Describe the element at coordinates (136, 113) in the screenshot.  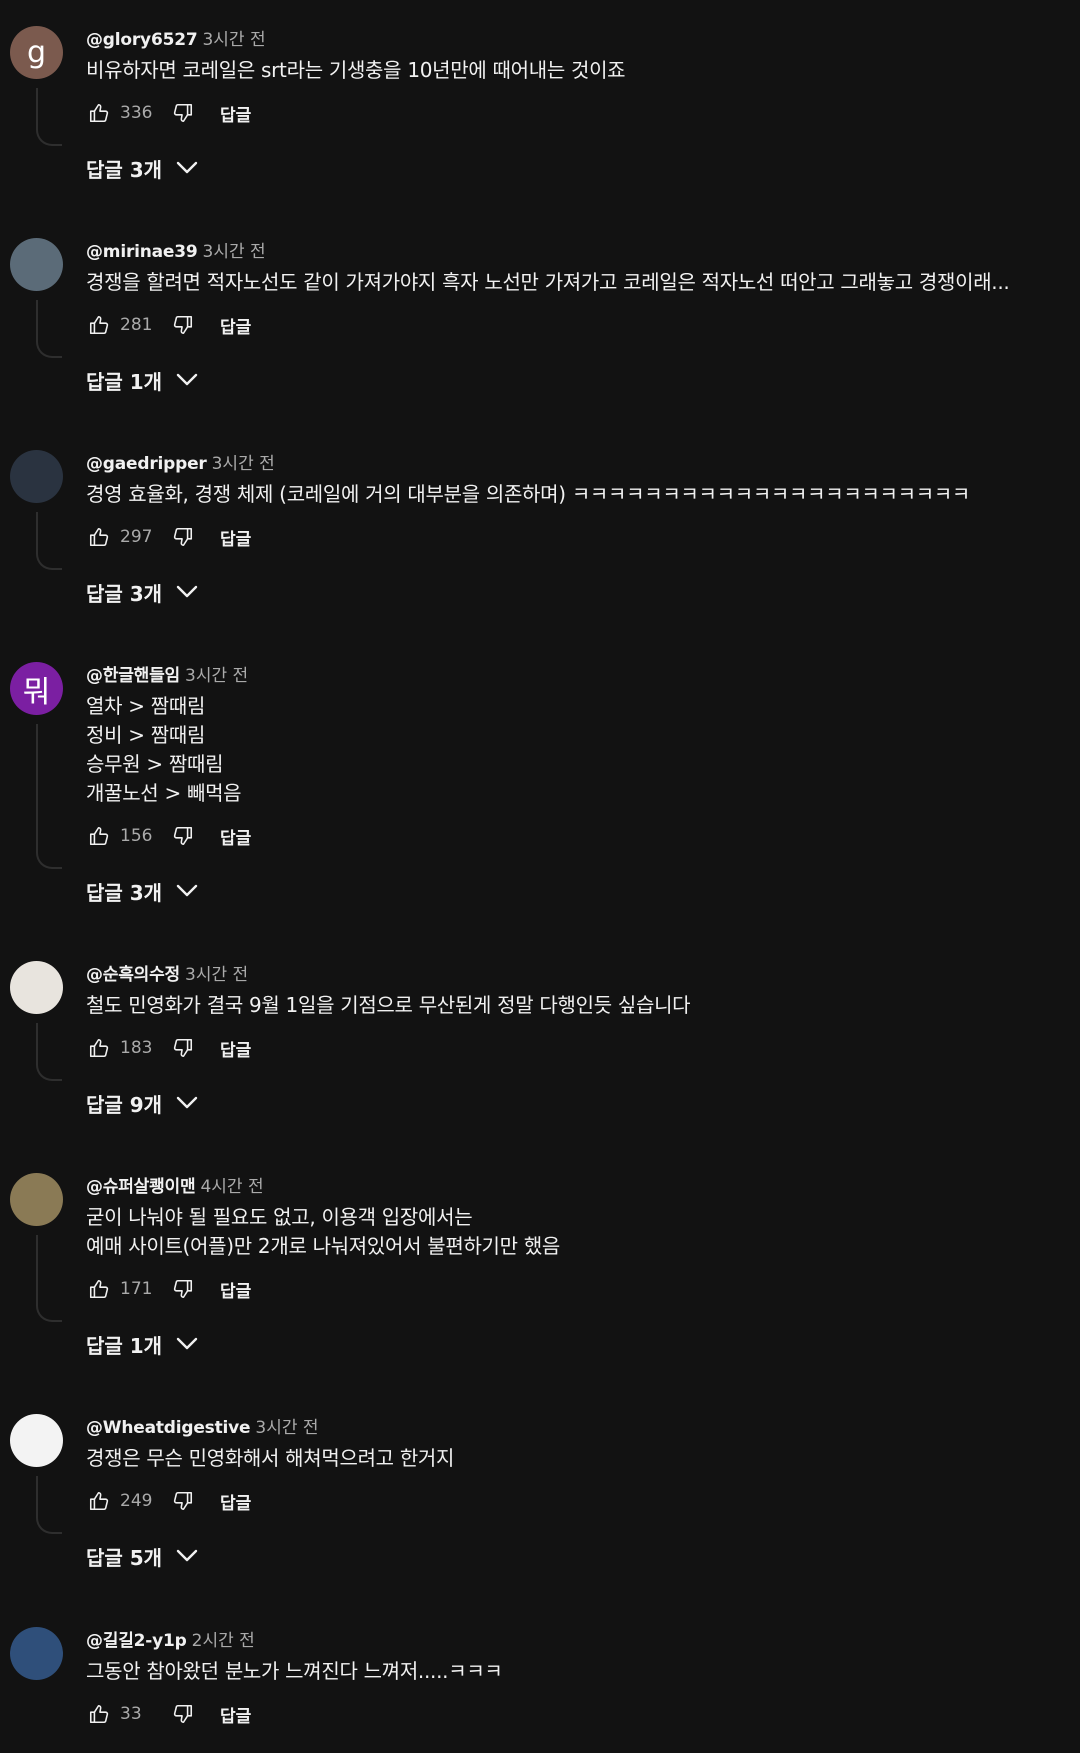
I see `like-count: 336` at that location.